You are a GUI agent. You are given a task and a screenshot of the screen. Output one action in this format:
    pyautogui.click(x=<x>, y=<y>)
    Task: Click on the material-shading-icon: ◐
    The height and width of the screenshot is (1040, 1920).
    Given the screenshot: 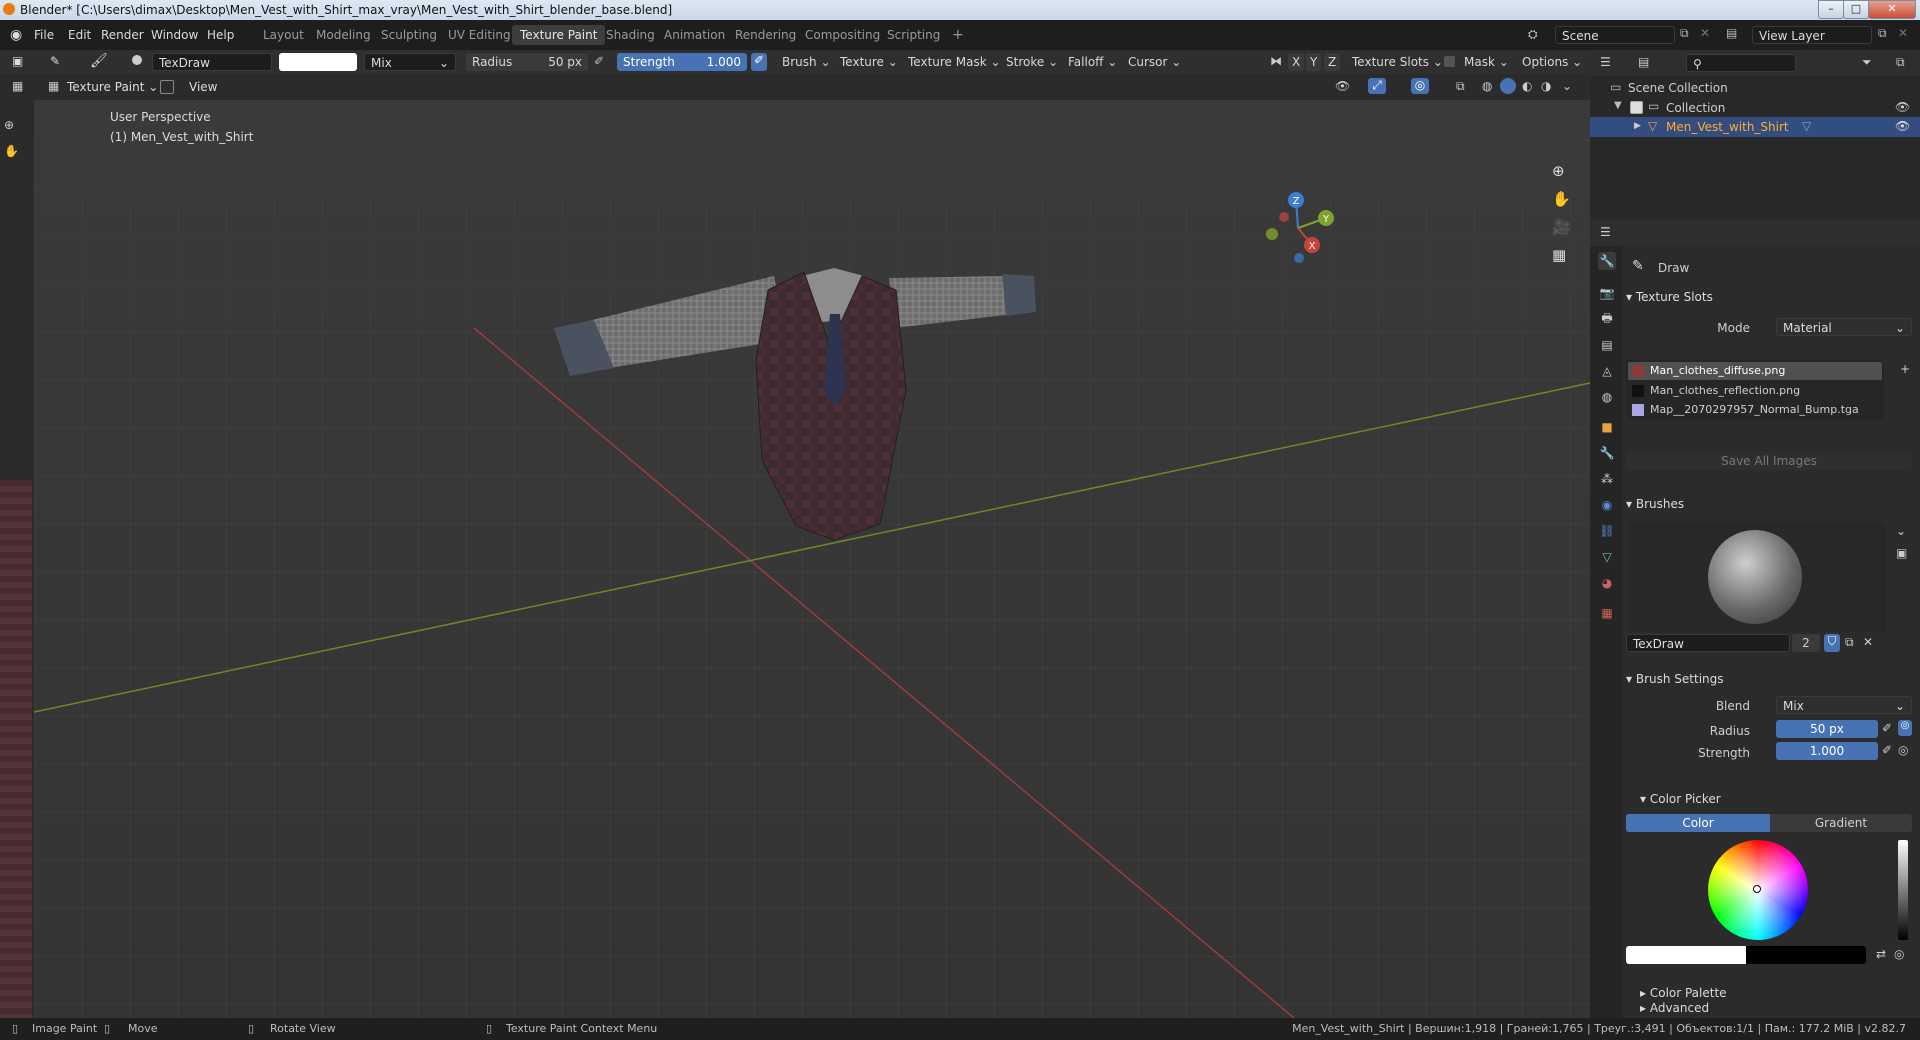 What is the action you would take?
    pyautogui.click(x=1527, y=86)
    